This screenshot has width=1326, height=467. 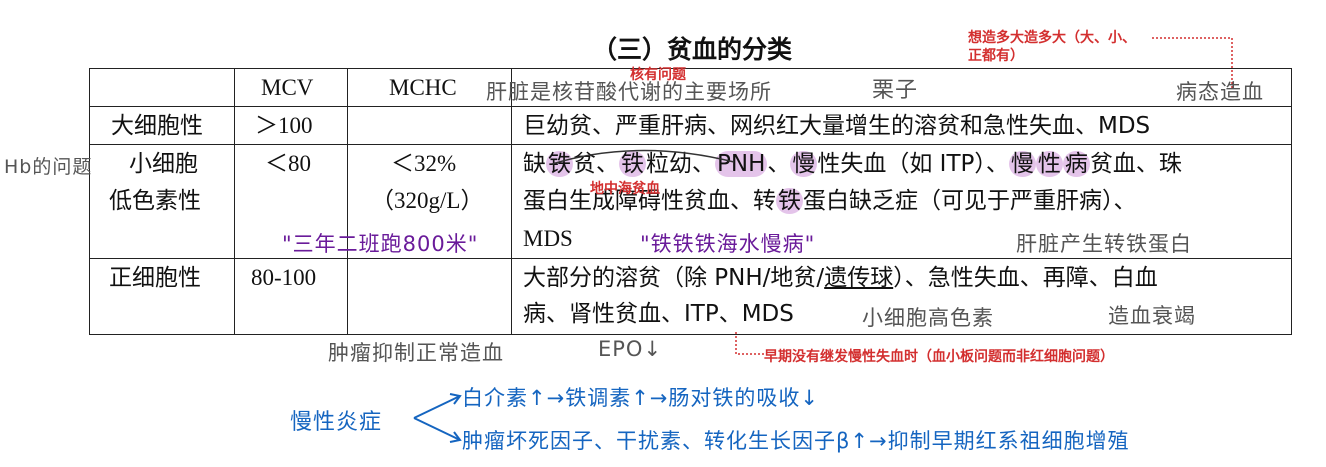 What do you see at coordinates (416, 353) in the screenshot?
I see `note-tumor-inhibit: 肿瘤抑制正常造血` at bounding box center [416, 353].